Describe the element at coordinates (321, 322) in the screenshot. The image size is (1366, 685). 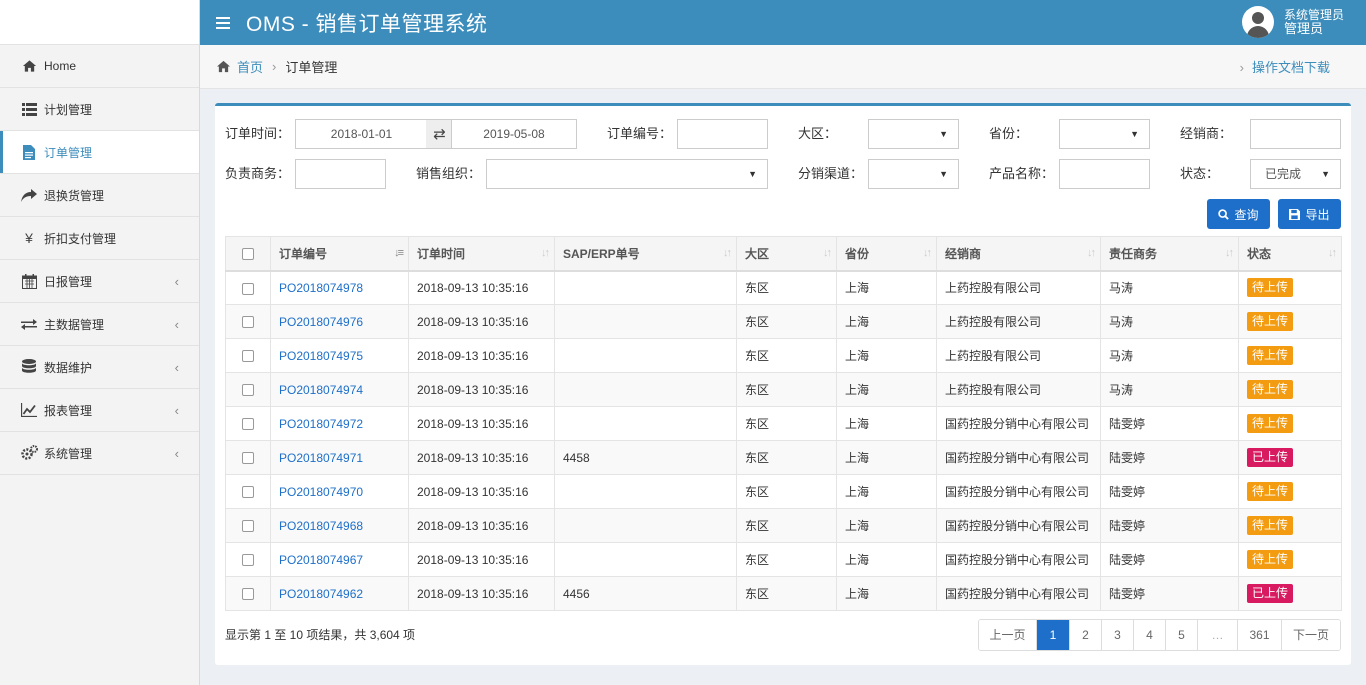
I see `order-no-link: PO2018074976` at that location.